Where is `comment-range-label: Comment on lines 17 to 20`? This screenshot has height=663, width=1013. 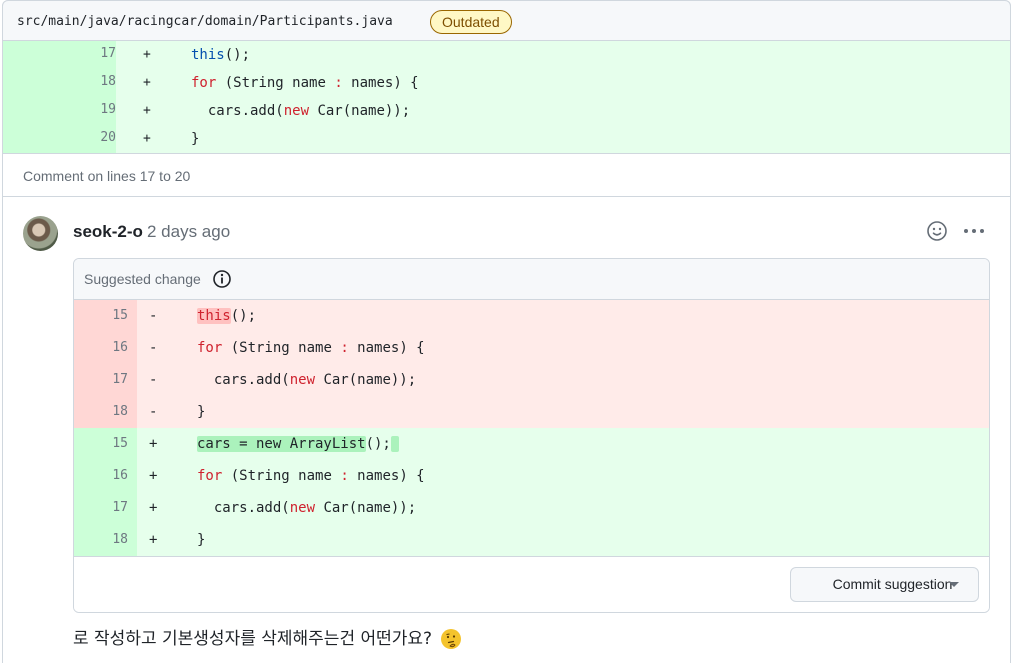
comment-range-label: Comment on lines 17 to 20 is located at coordinates (506, 175).